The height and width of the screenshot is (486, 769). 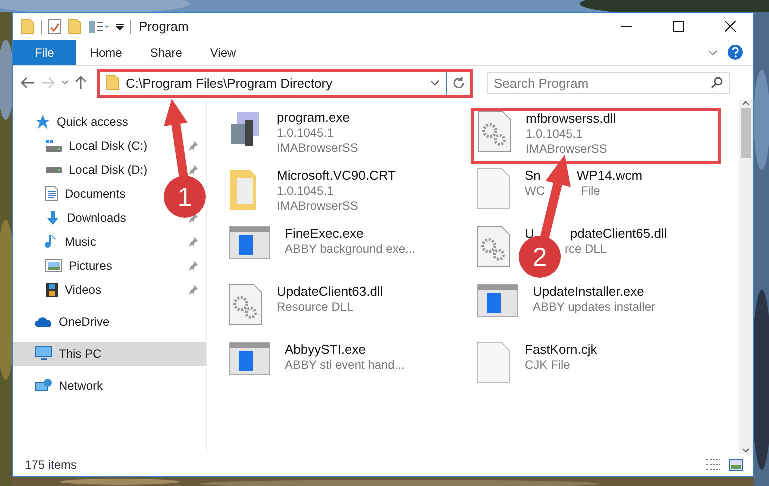 What do you see at coordinates (230, 83) in the screenshot?
I see `address-path: C:\Program Files\Program Directory` at bounding box center [230, 83].